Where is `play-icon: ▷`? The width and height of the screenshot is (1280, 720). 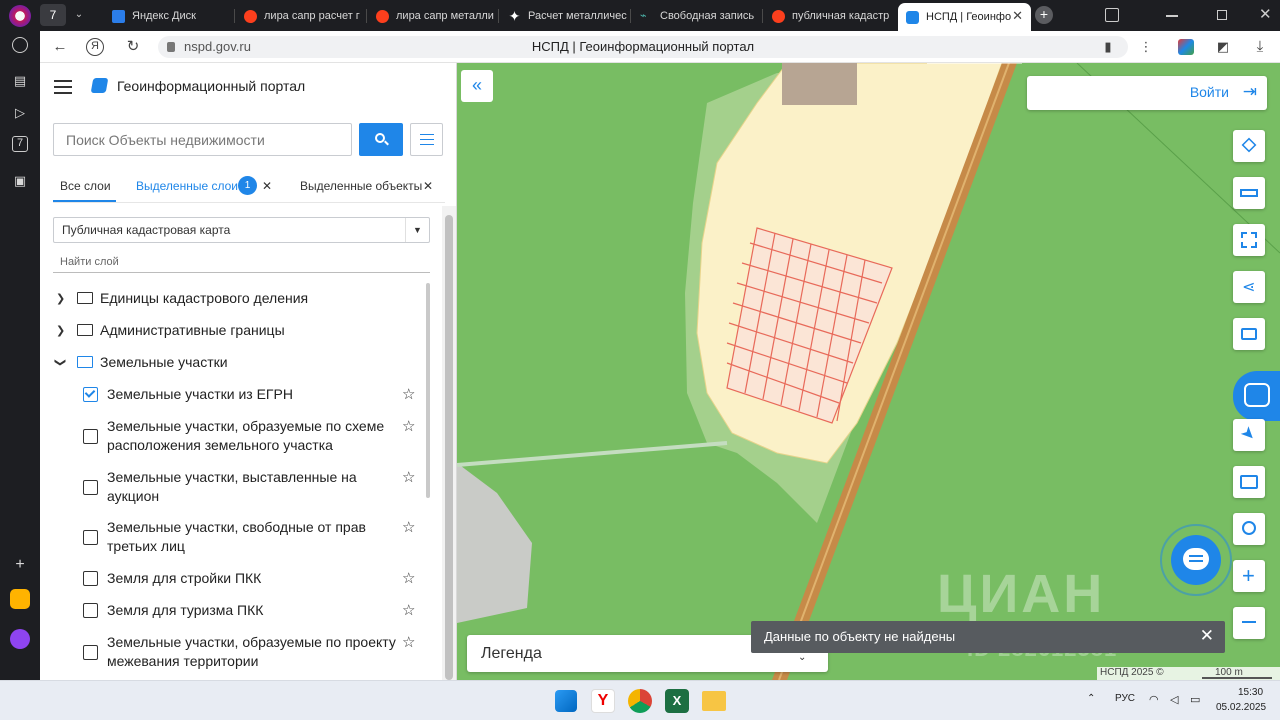
play-icon: ▷ is located at coordinates (20, 113).